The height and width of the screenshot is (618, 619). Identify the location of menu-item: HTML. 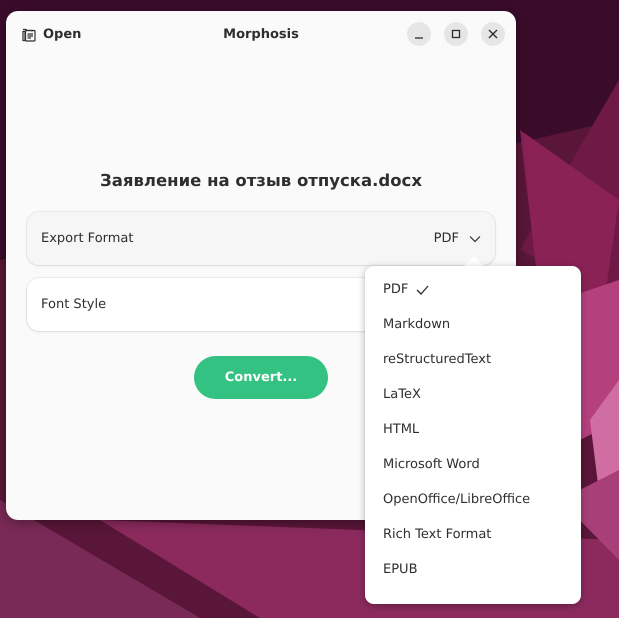
(473, 429).